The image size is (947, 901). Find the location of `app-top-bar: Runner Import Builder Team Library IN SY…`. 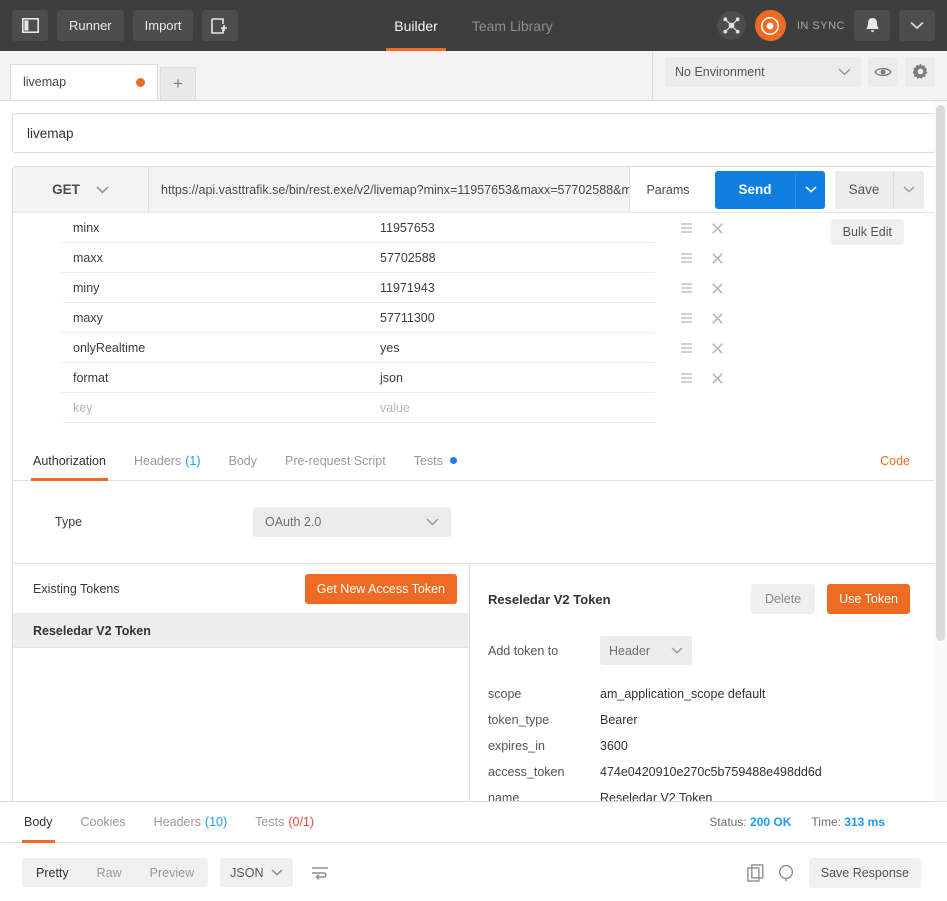

app-top-bar: Runner Import Builder Team Library IN SY… is located at coordinates (473, 25).